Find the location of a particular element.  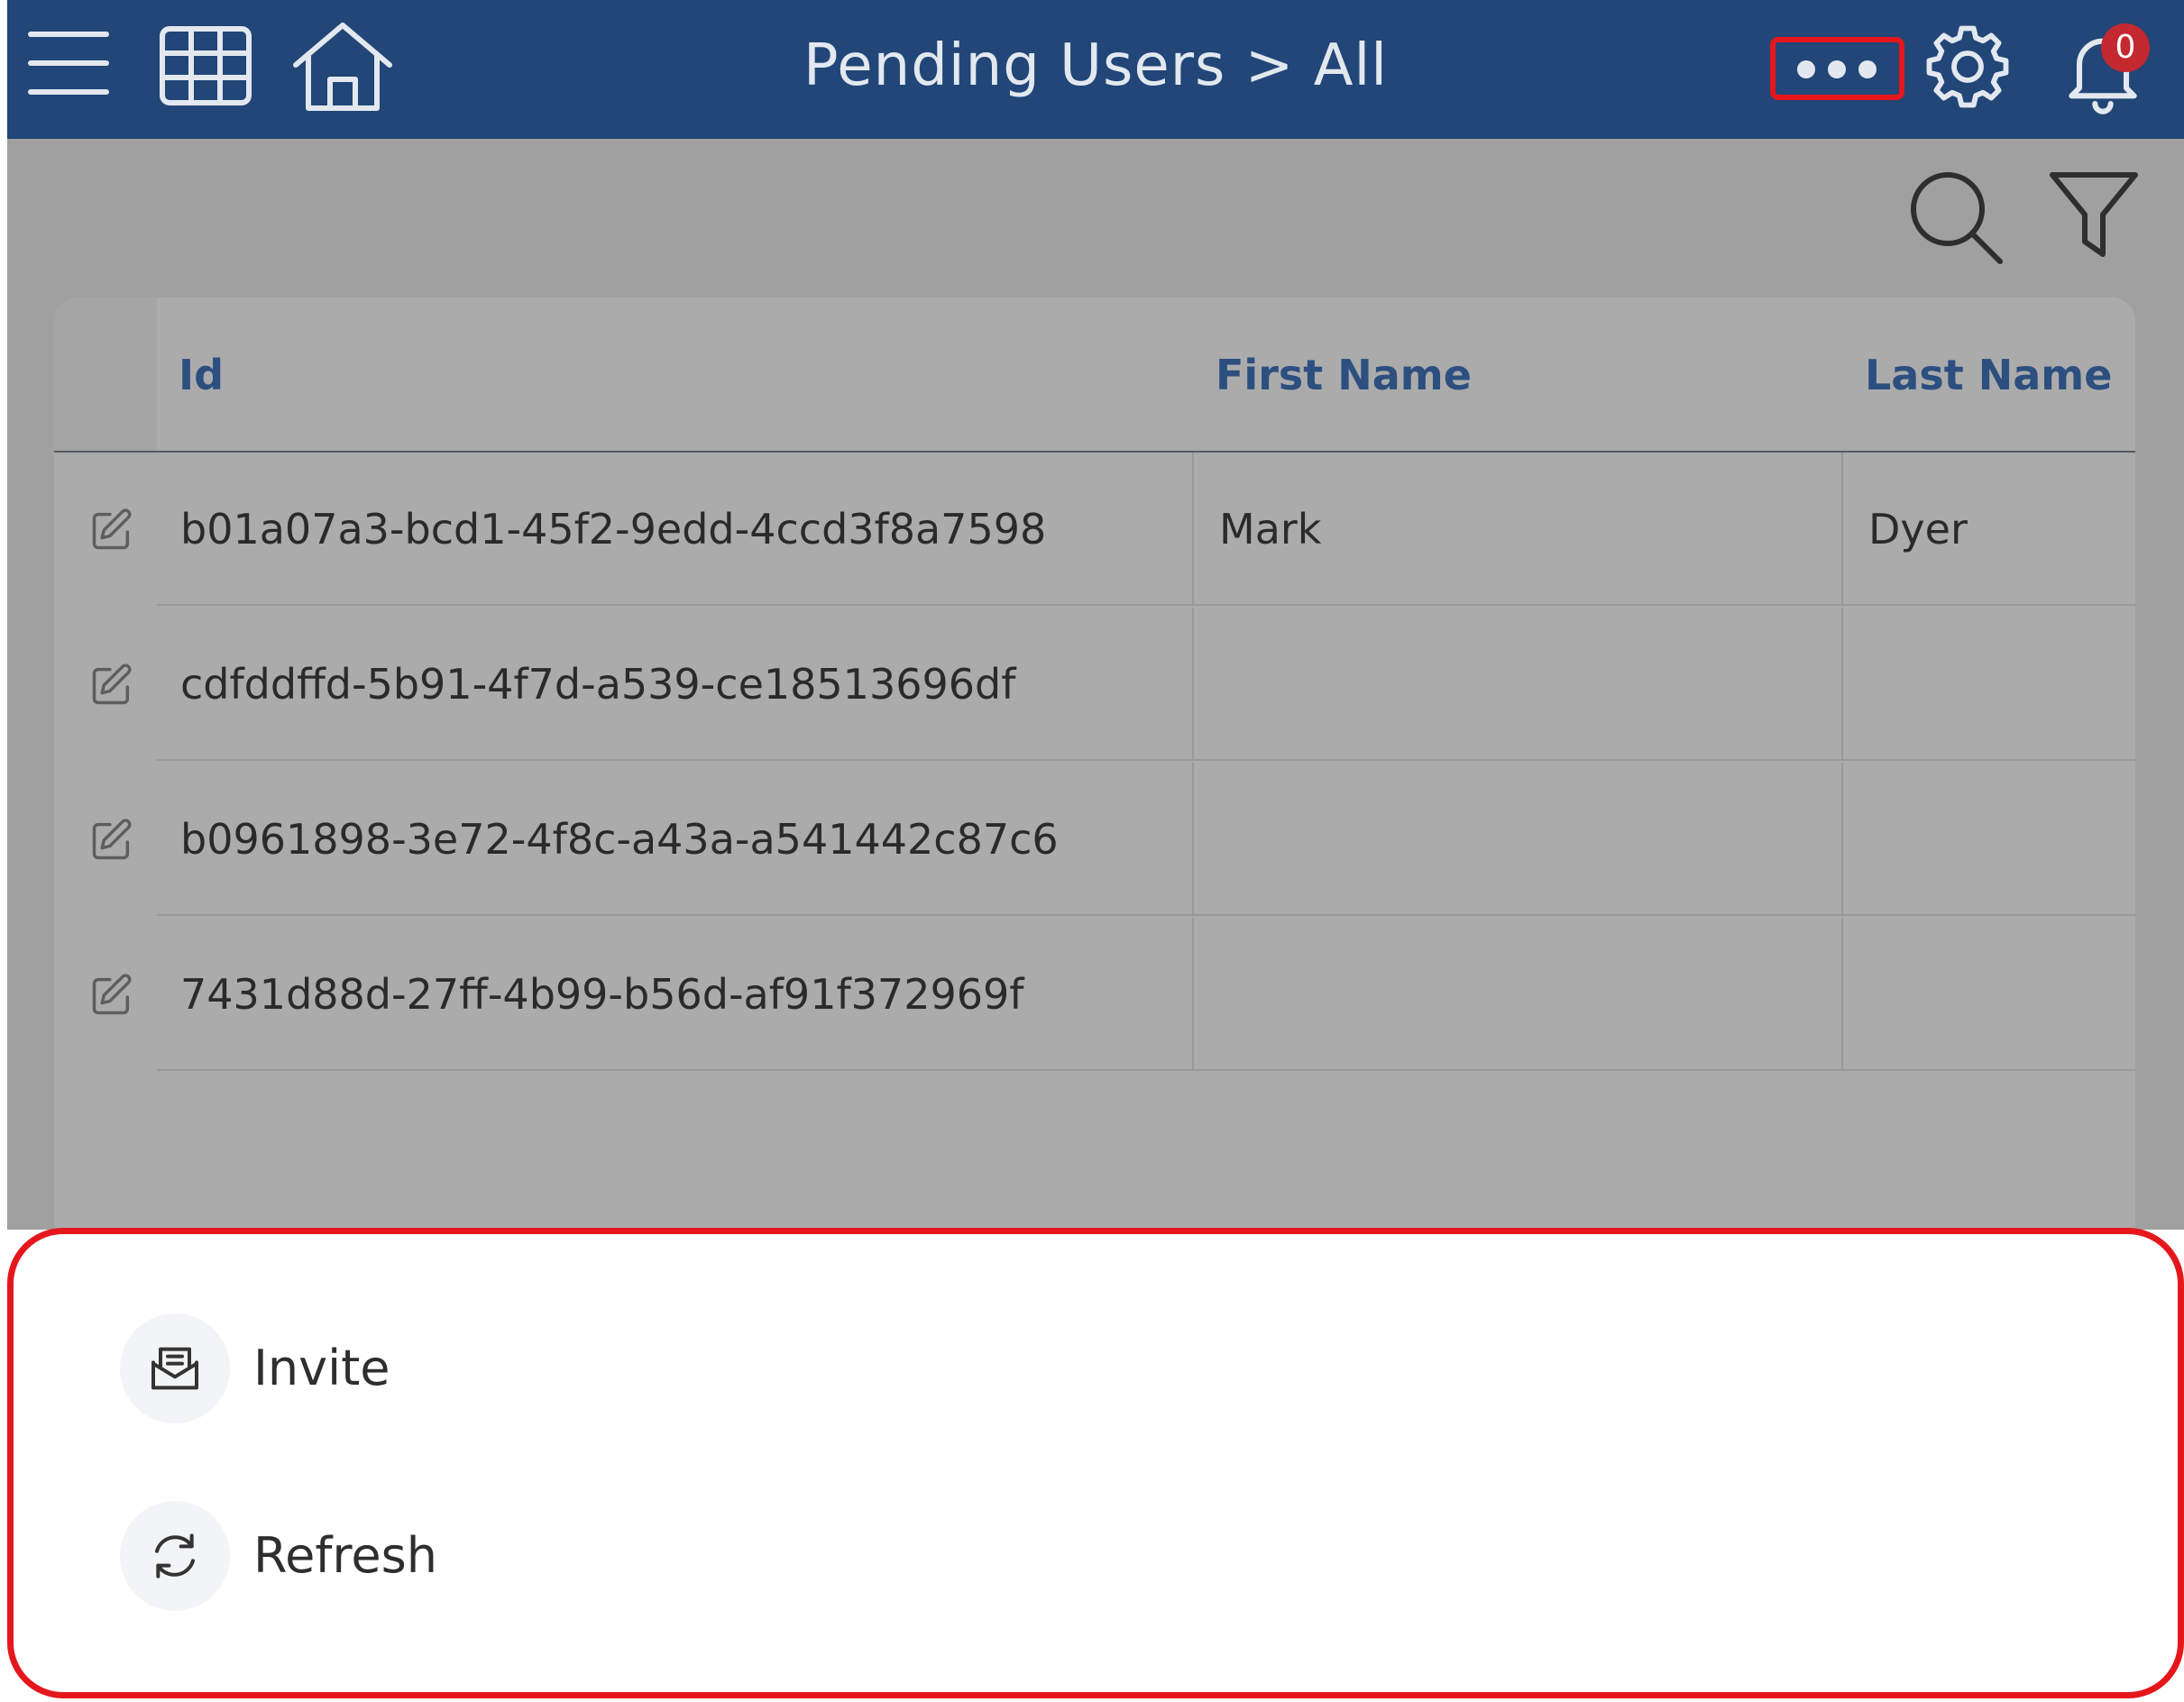

invite-label: Invite is located at coordinates (321, 1368).